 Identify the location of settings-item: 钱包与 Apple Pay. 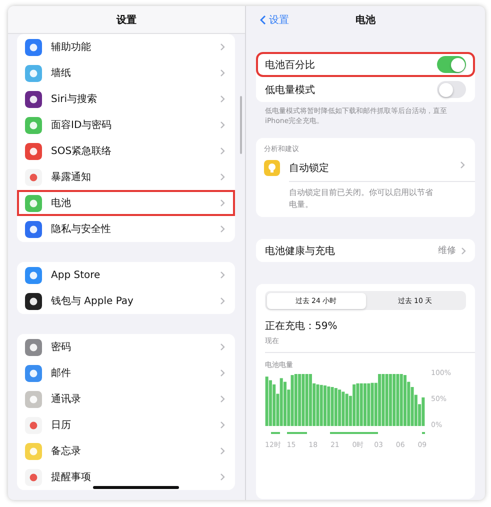
(126, 301).